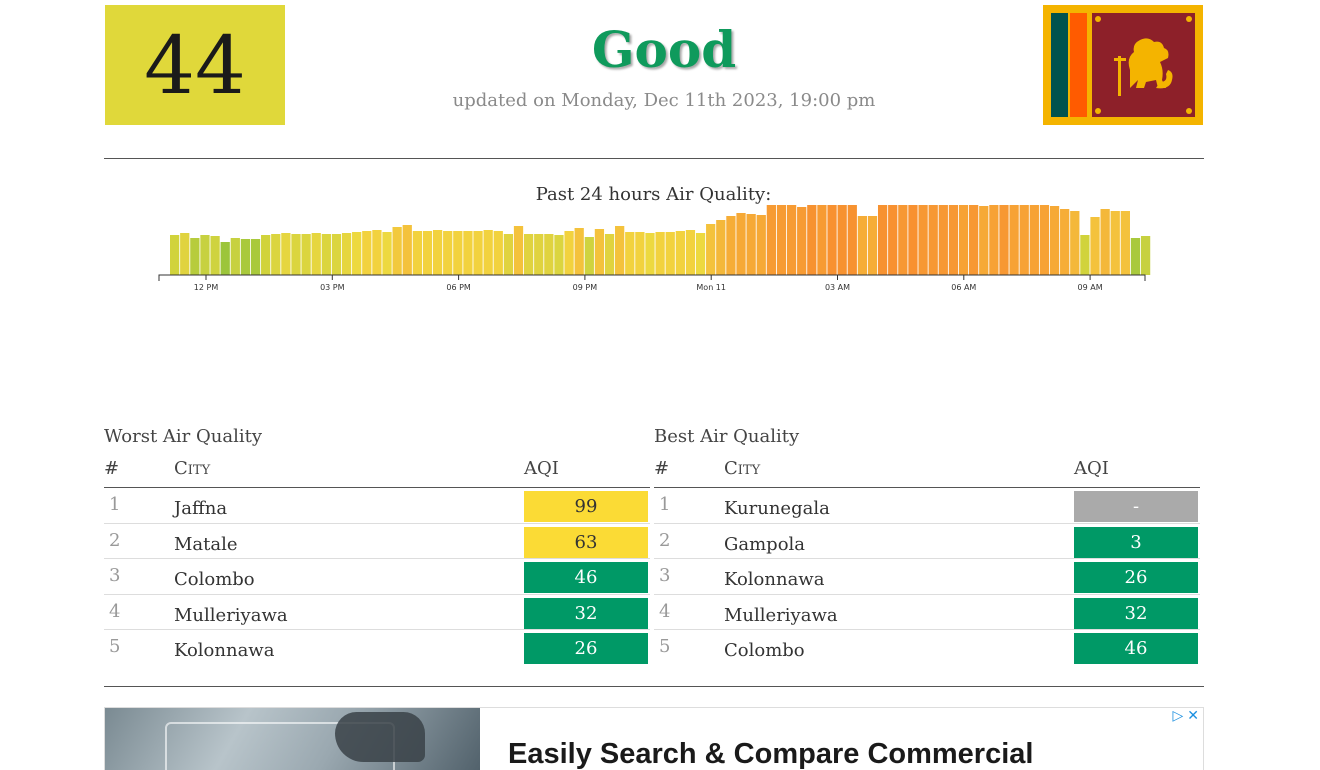  What do you see at coordinates (927, 577) in the screenshot?
I see `table-row: 3 Kolonnawa 26` at bounding box center [927, 577].